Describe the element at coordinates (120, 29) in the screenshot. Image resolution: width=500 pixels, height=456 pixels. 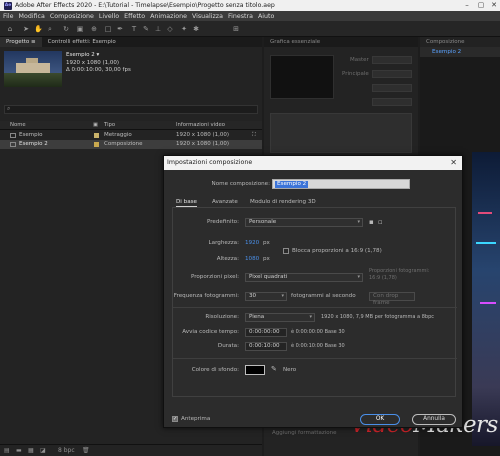
I see `pen-tool-icon: ✒` at that location.